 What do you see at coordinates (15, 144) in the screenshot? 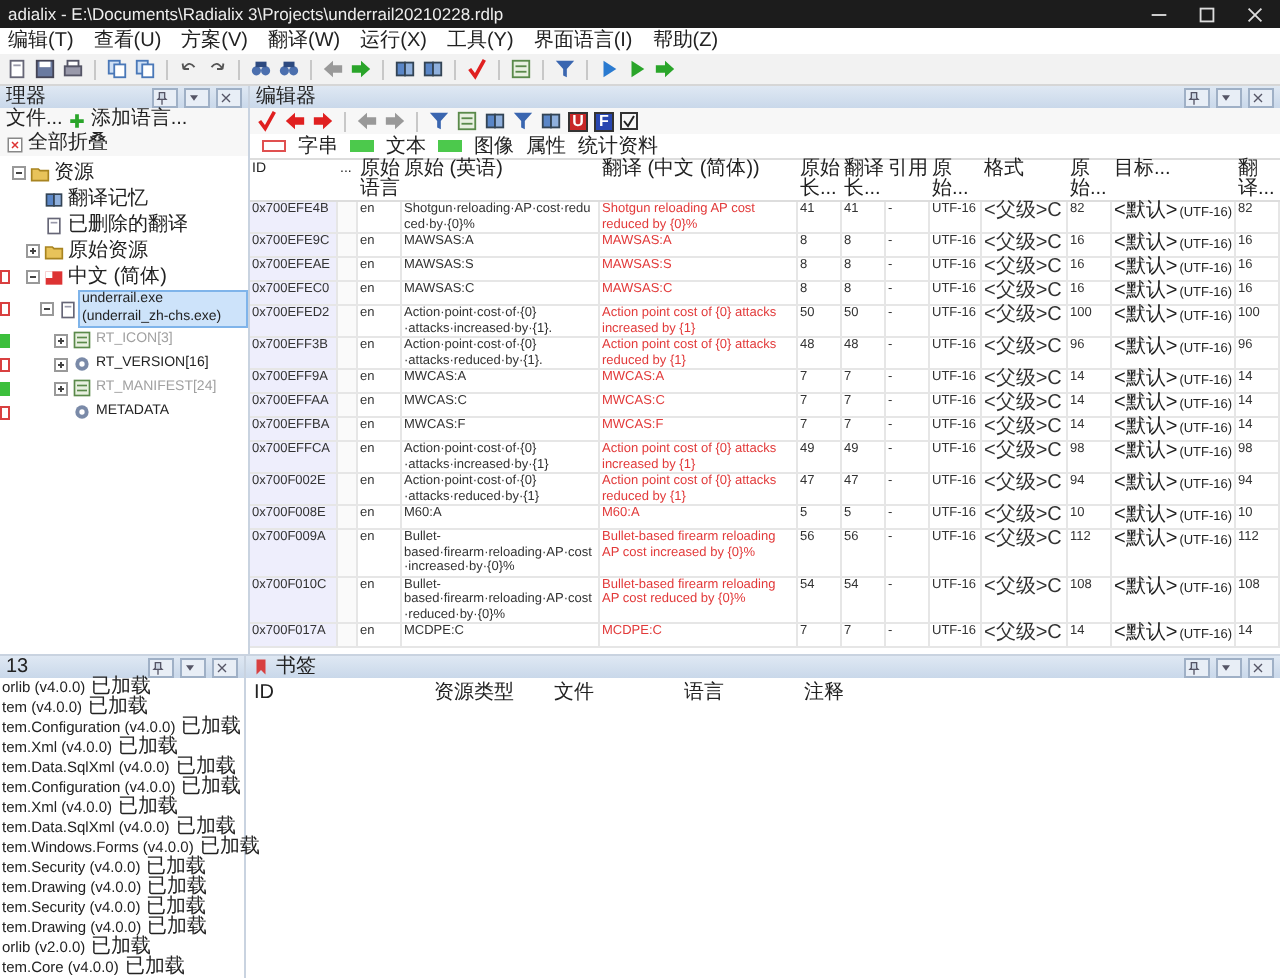
I see `collapse-icon` at bounding box center [15, 144].